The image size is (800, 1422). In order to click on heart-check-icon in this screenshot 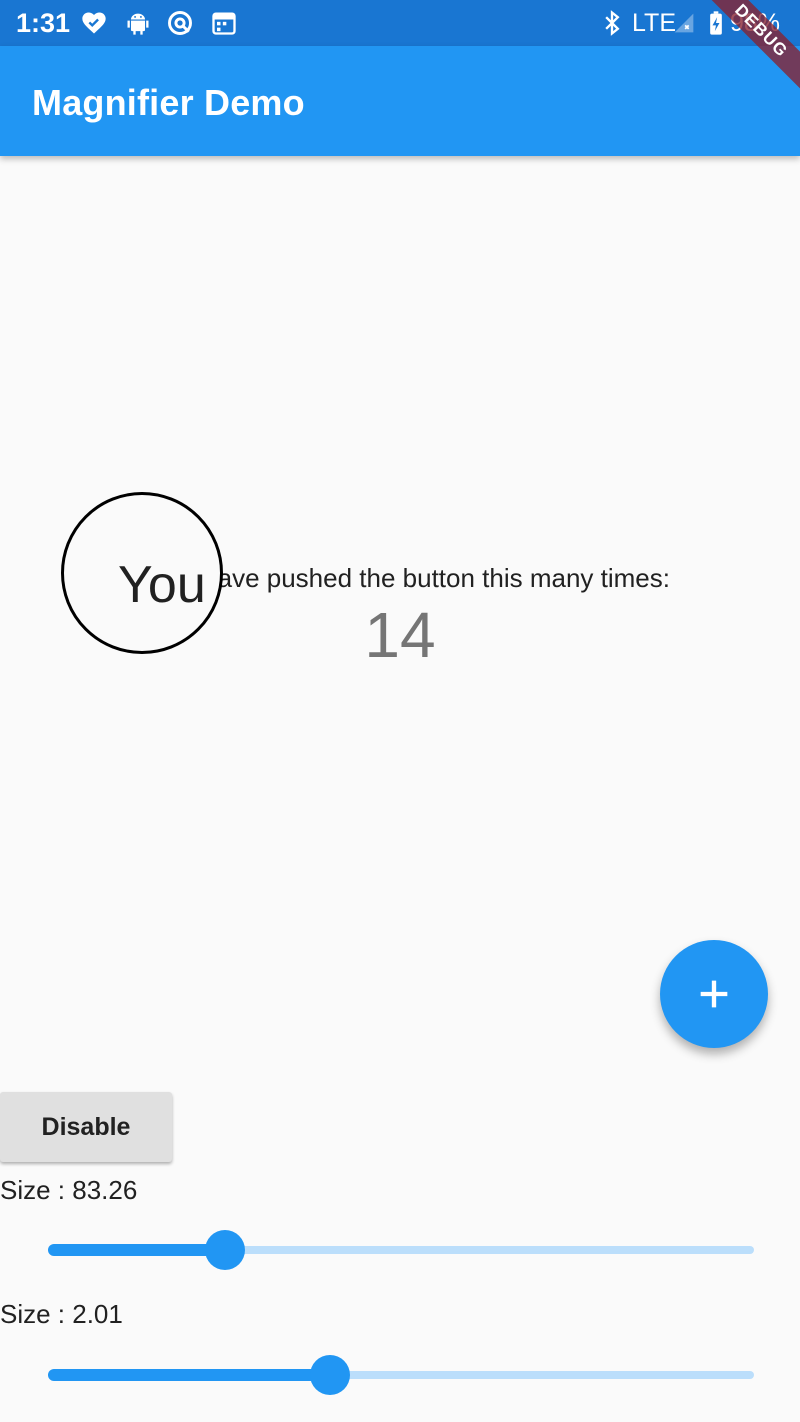, I will do `click(94, 23)`.